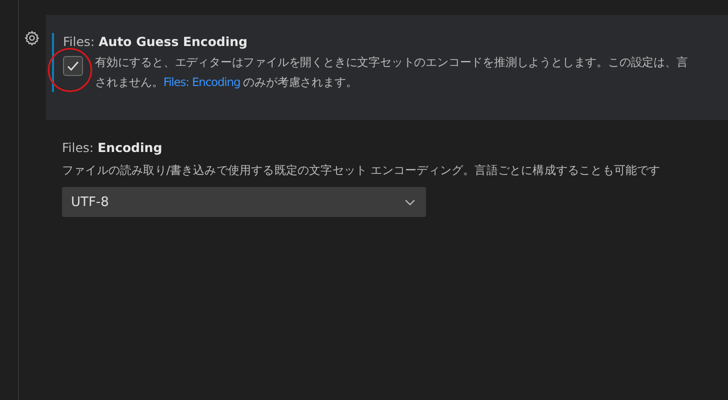  I want to click on encoding-dropdown: UTF-8, so click(244, 202).